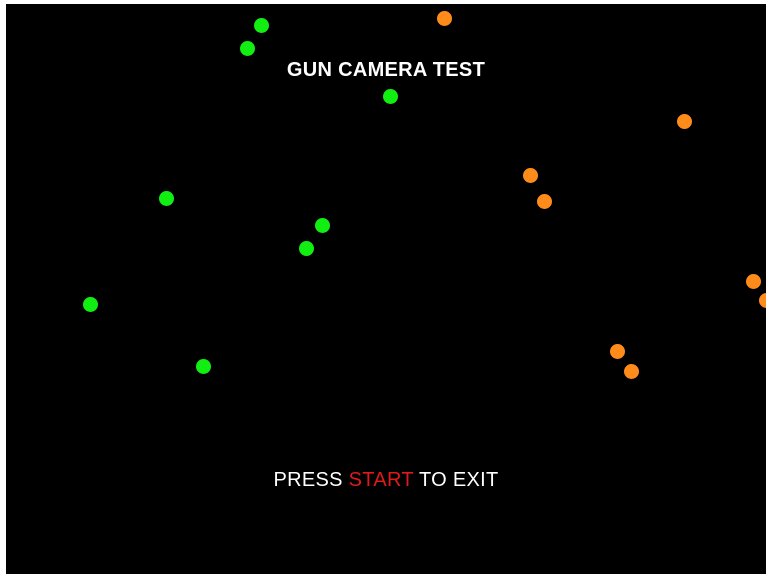 The height and width of the screenshot is (578, 766). I want to click on exit-prompt: PRESS START TO EXIT, so click(386, 480).